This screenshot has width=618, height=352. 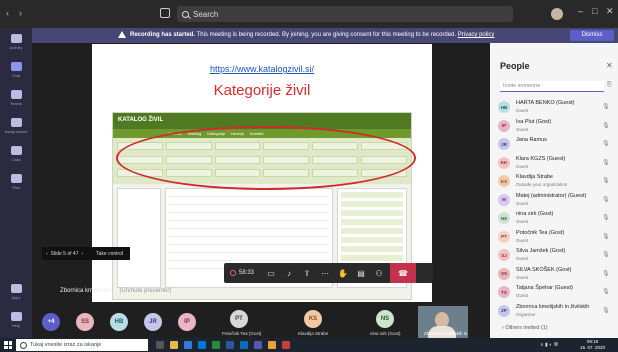 I want to click on participant-list-item: TS Tatjana Špehar (Guest) Guest 🎙, so click(x=558, y=293).